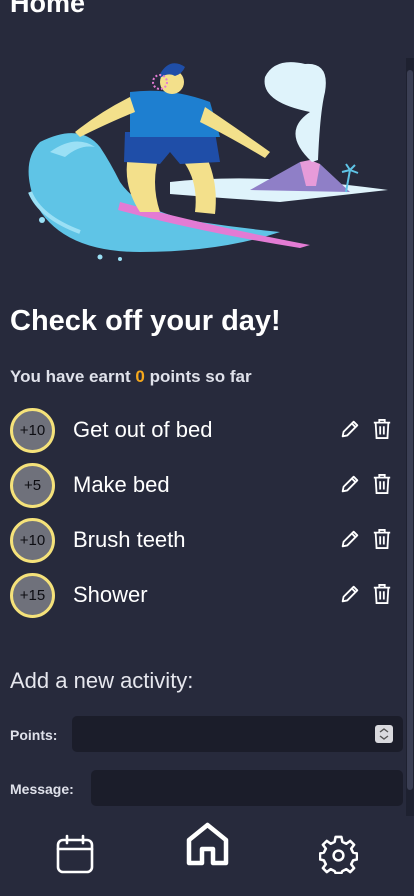 The width and height of the screenshot is (414, 896). Describe the element at coordinates (129, 539) in the screenshot. I see `activity-label: Brush teeth` at that location.